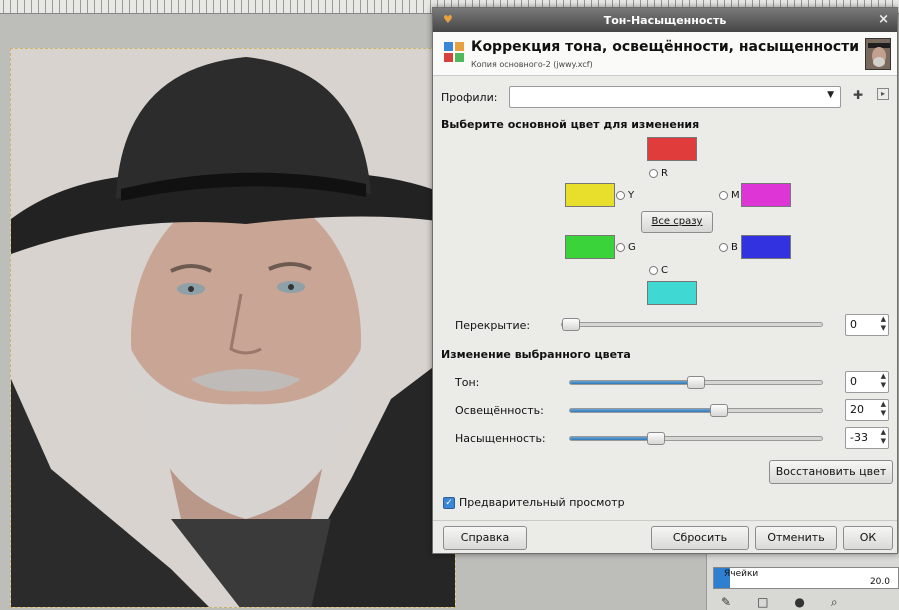 Image resolution: width=899 pixels, height=610 pixels. I want to click on layer-opacity-bar: Ячейки 20.0, so click(806, 578).